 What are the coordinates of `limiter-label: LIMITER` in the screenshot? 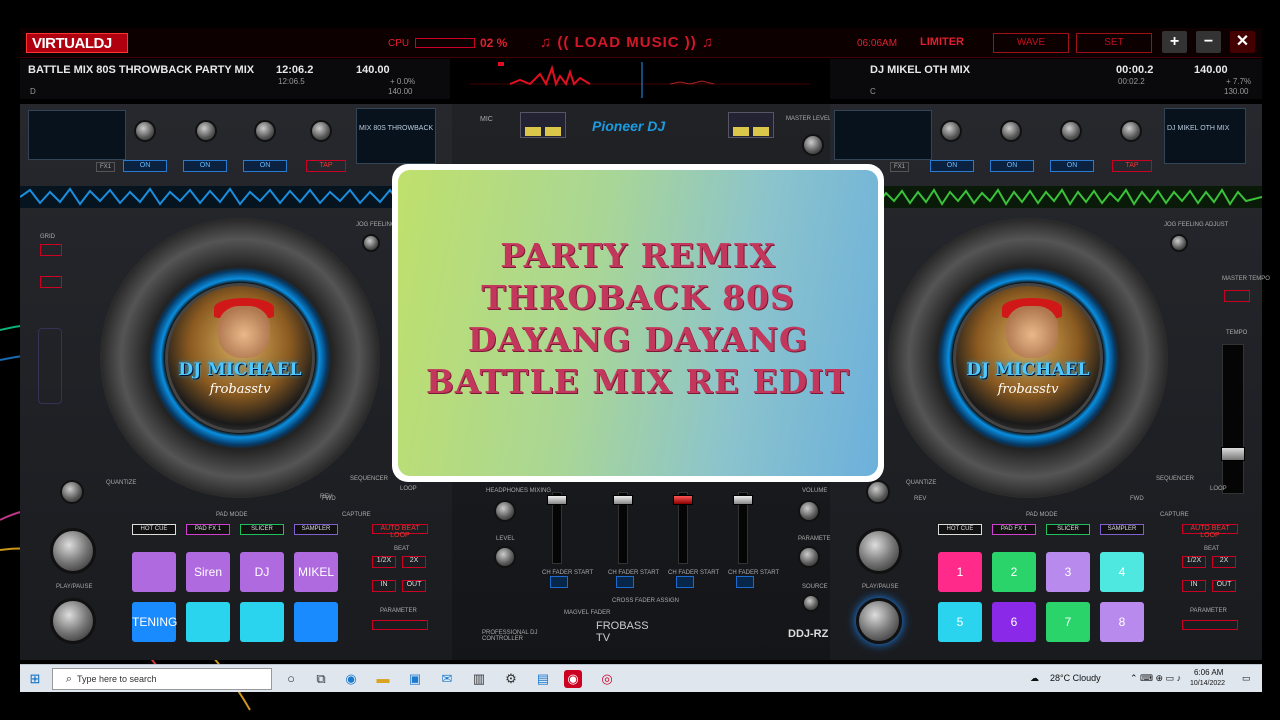 It's located at (942, 42).